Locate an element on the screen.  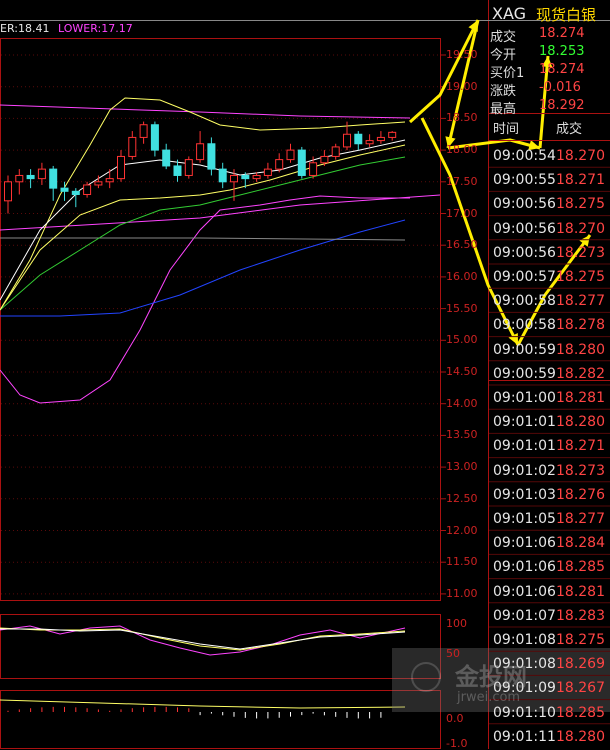
trade-price: 18.275 is located at coordinates (580, 640).